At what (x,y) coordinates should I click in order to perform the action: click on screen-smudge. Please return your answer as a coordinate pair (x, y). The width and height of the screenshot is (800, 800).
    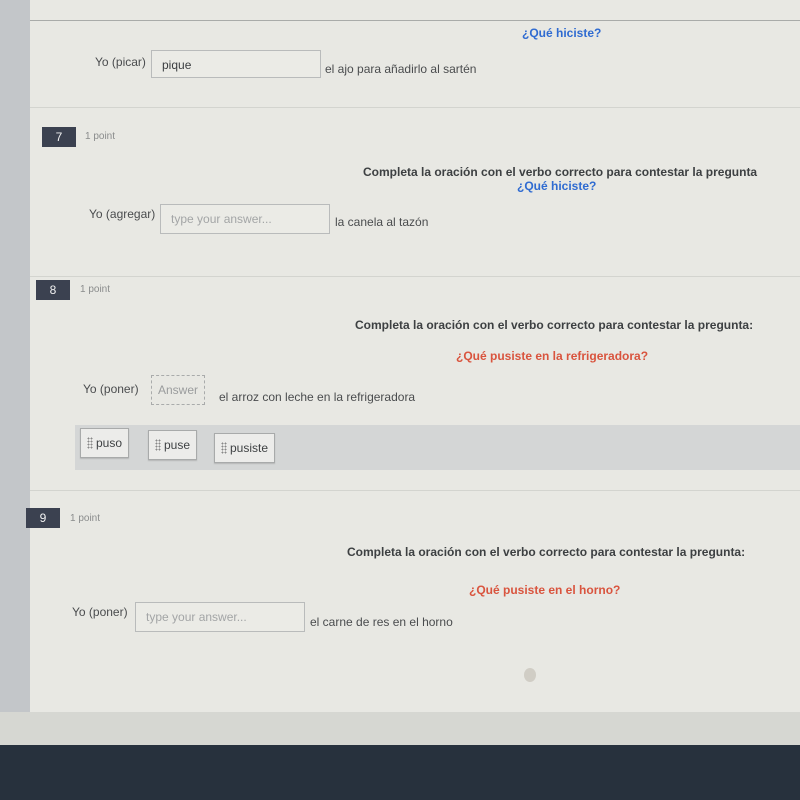
    Looking at the image, I should click on (530, 675).